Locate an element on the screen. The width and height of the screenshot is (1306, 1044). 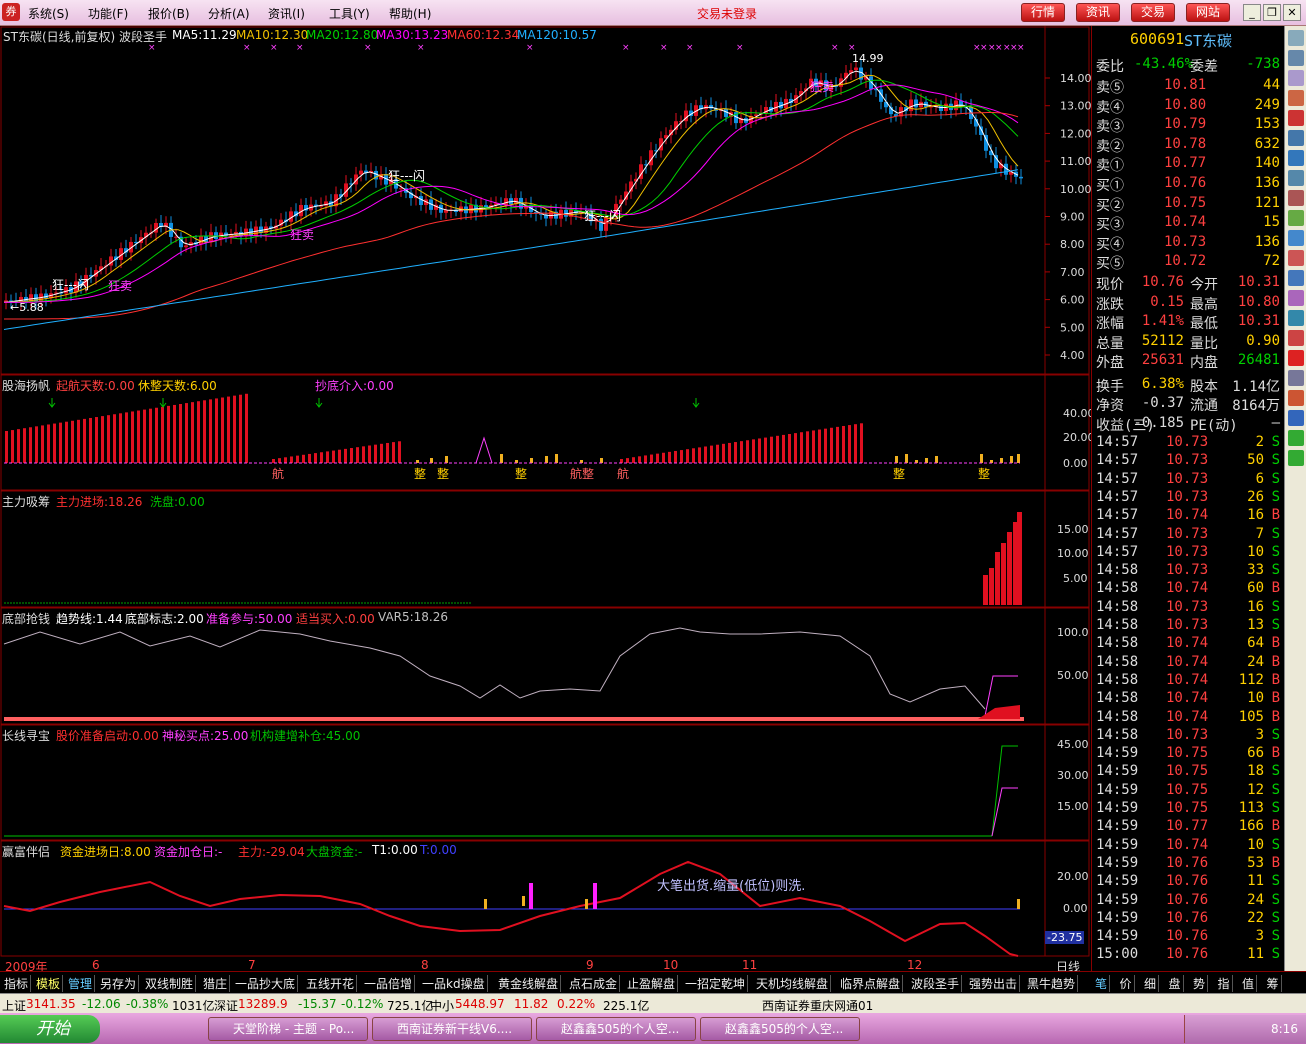
indicator-tab: 猎庄 is located at coordinates (216, 983).